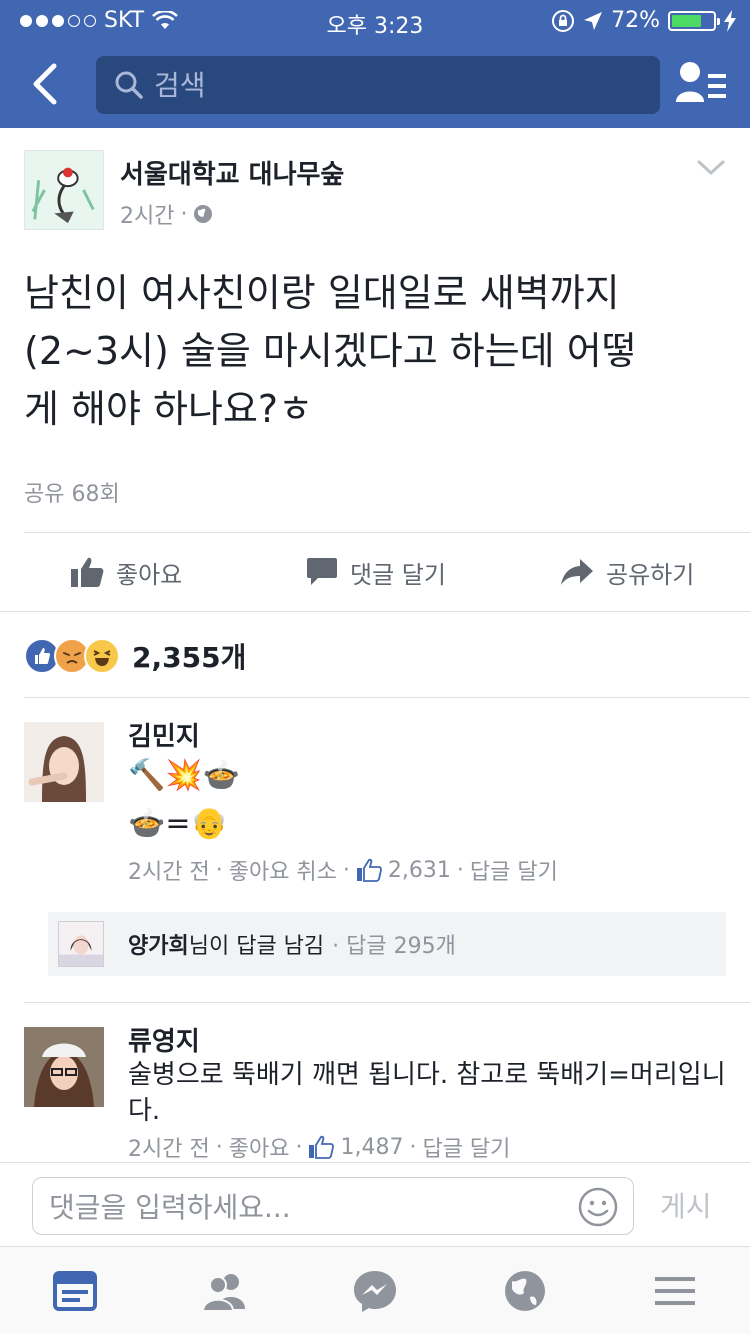 The height and width of the screenshot is (1334, 750). I want to click on globe-icon, so click(203, 214).